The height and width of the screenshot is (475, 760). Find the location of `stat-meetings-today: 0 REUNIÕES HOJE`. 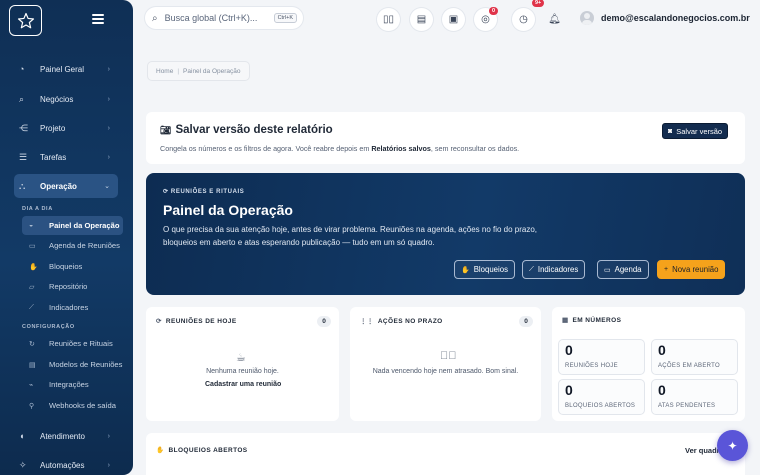

stat-meetings-today: 0 REUNIÕES HOJE is located at coordinates (601, 357).